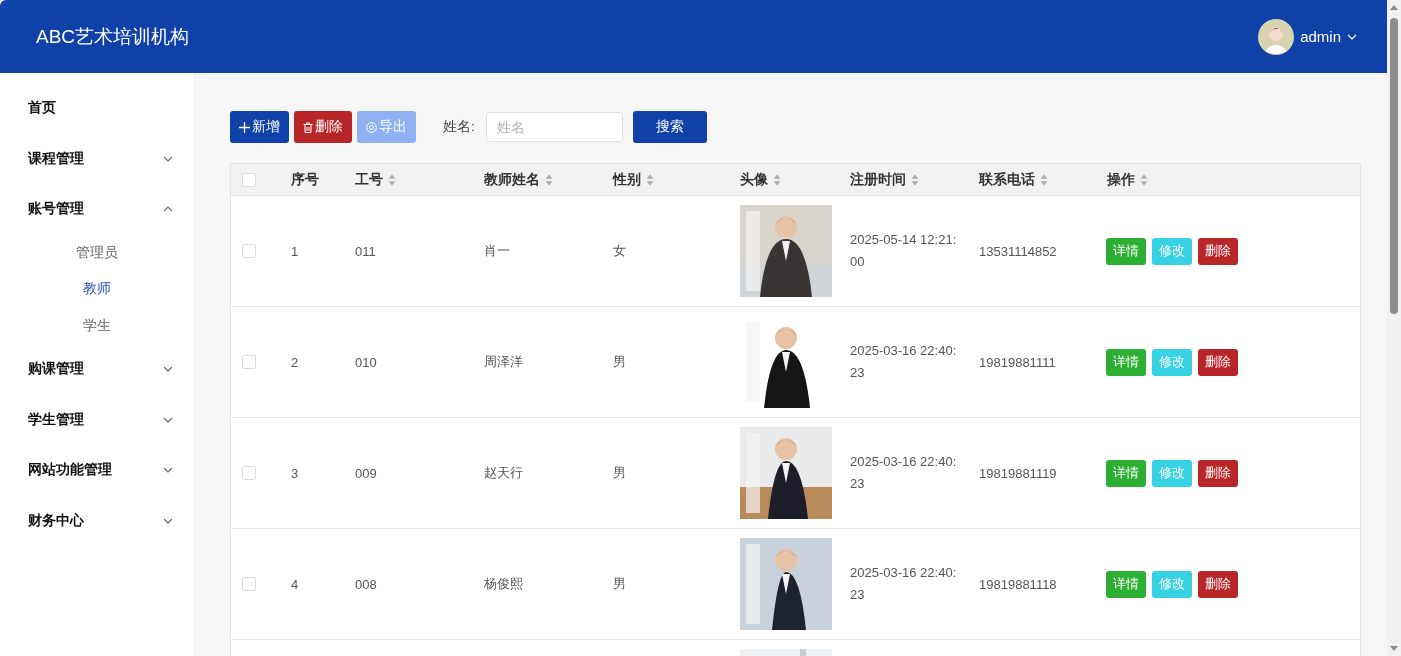 The image size is (1401, 656). I want to click on table-cell: 3, so click(295, 473).